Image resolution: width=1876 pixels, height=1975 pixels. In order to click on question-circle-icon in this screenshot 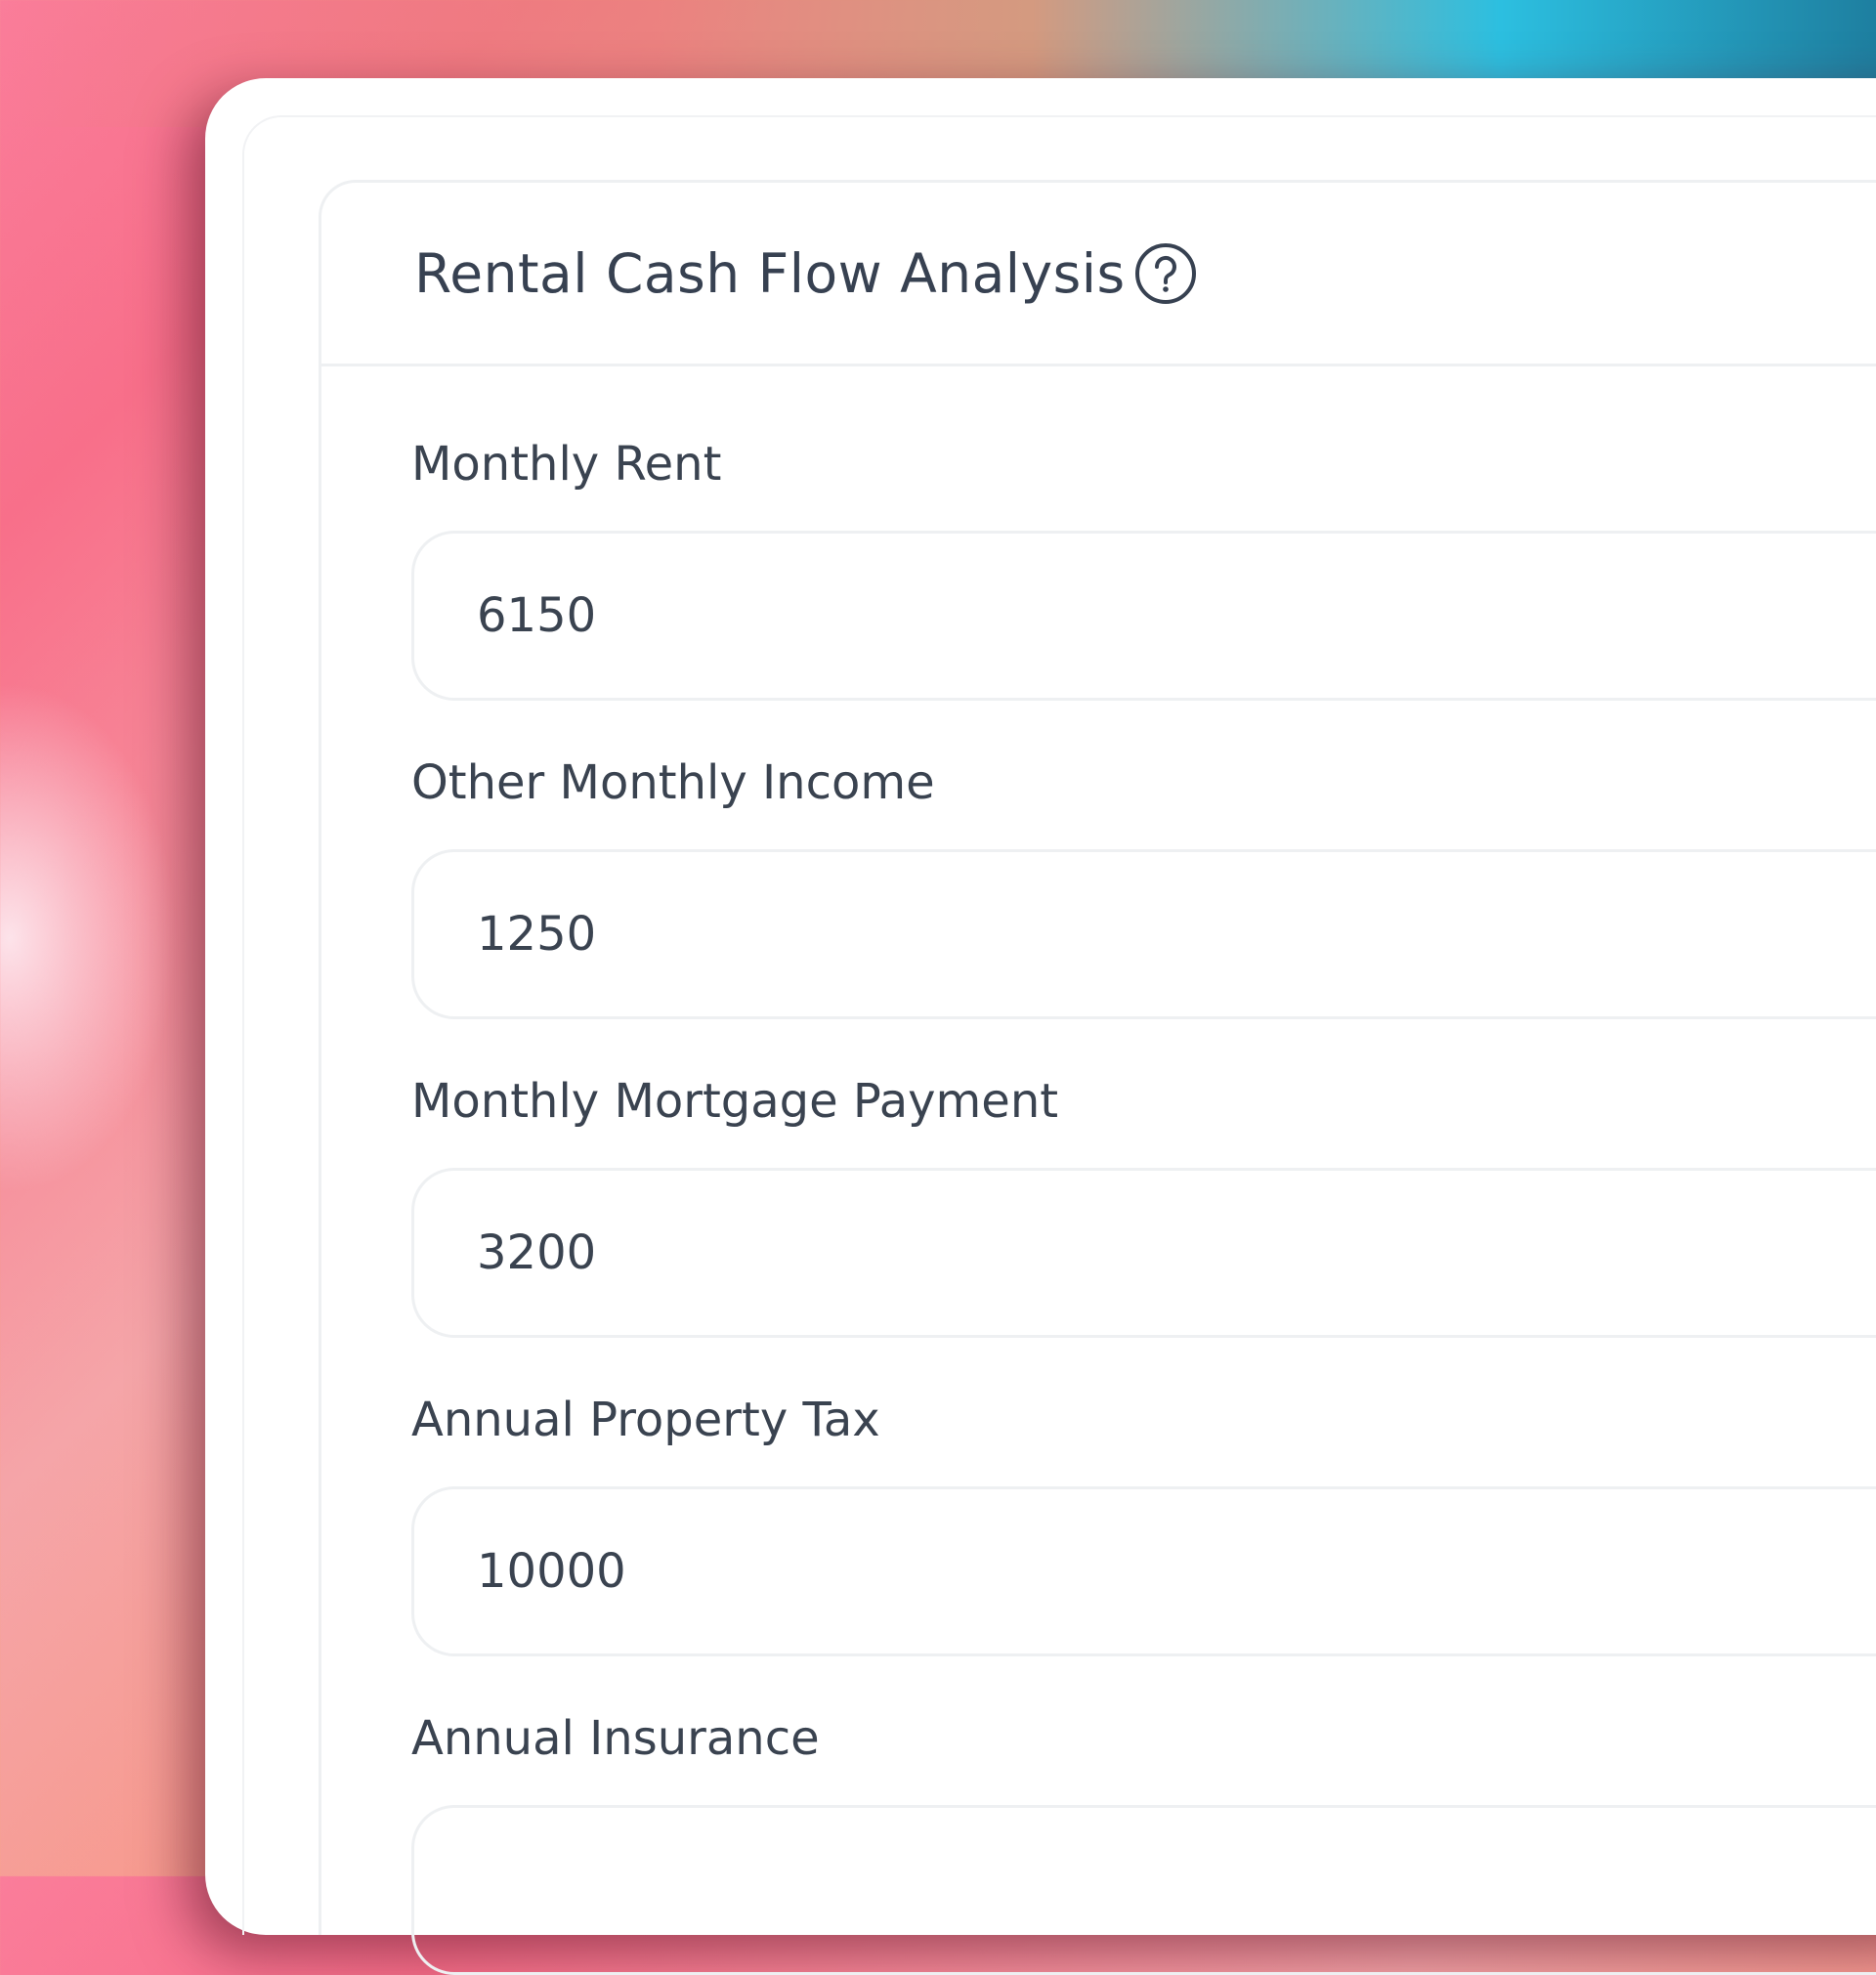, I will do `click(1165, 273)`.